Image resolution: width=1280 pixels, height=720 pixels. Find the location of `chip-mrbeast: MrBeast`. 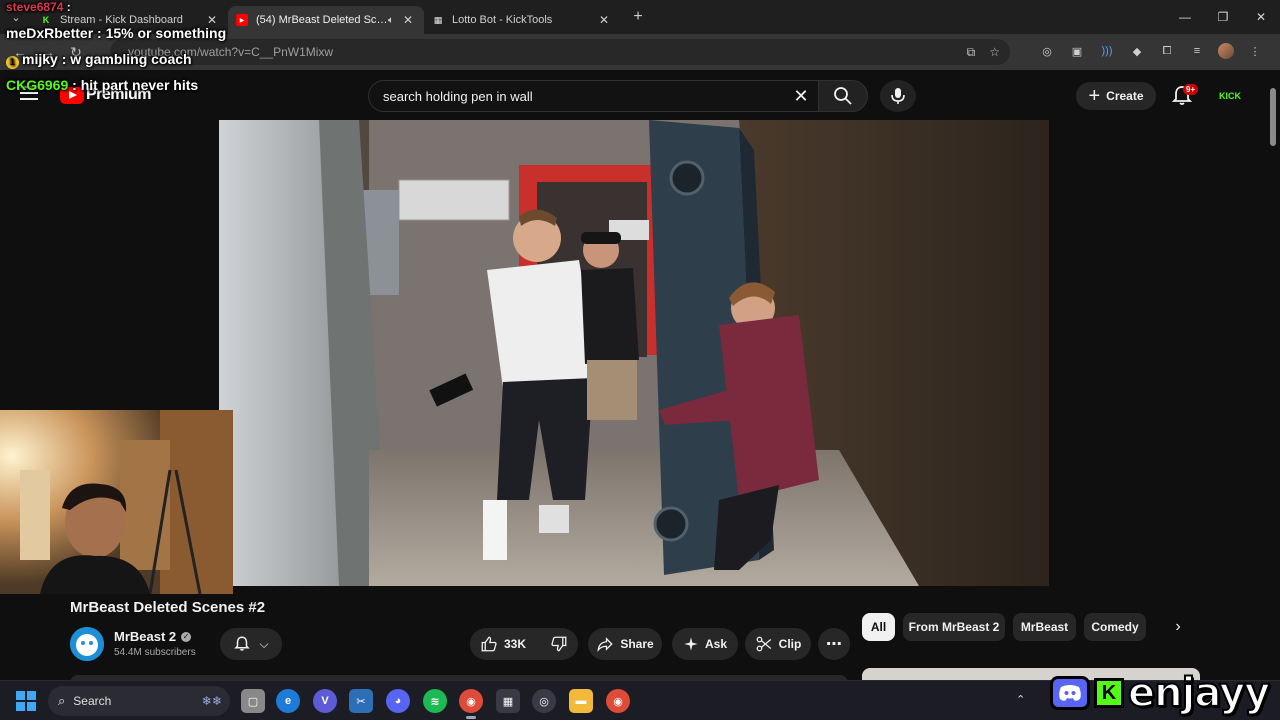

chip-mrbeast: MrBeast is located at coordinates (1044, 627).